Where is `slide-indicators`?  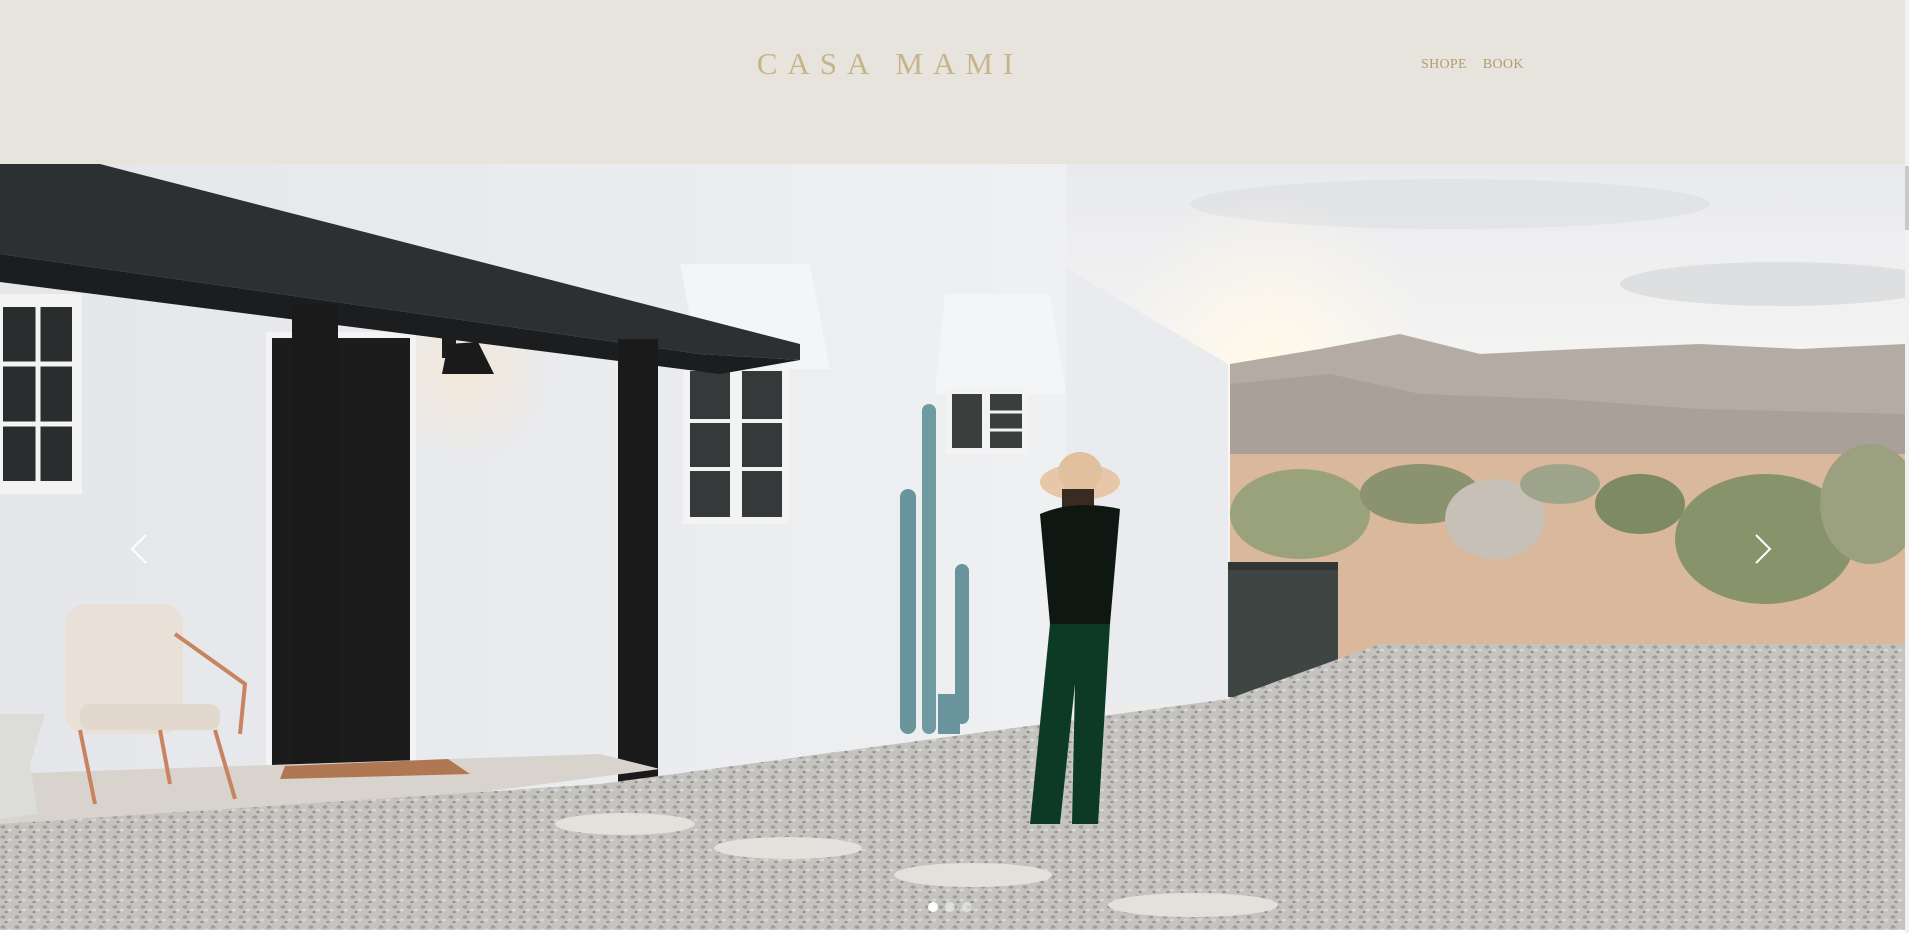
slide-indicators is located at coordinates (950, 907).